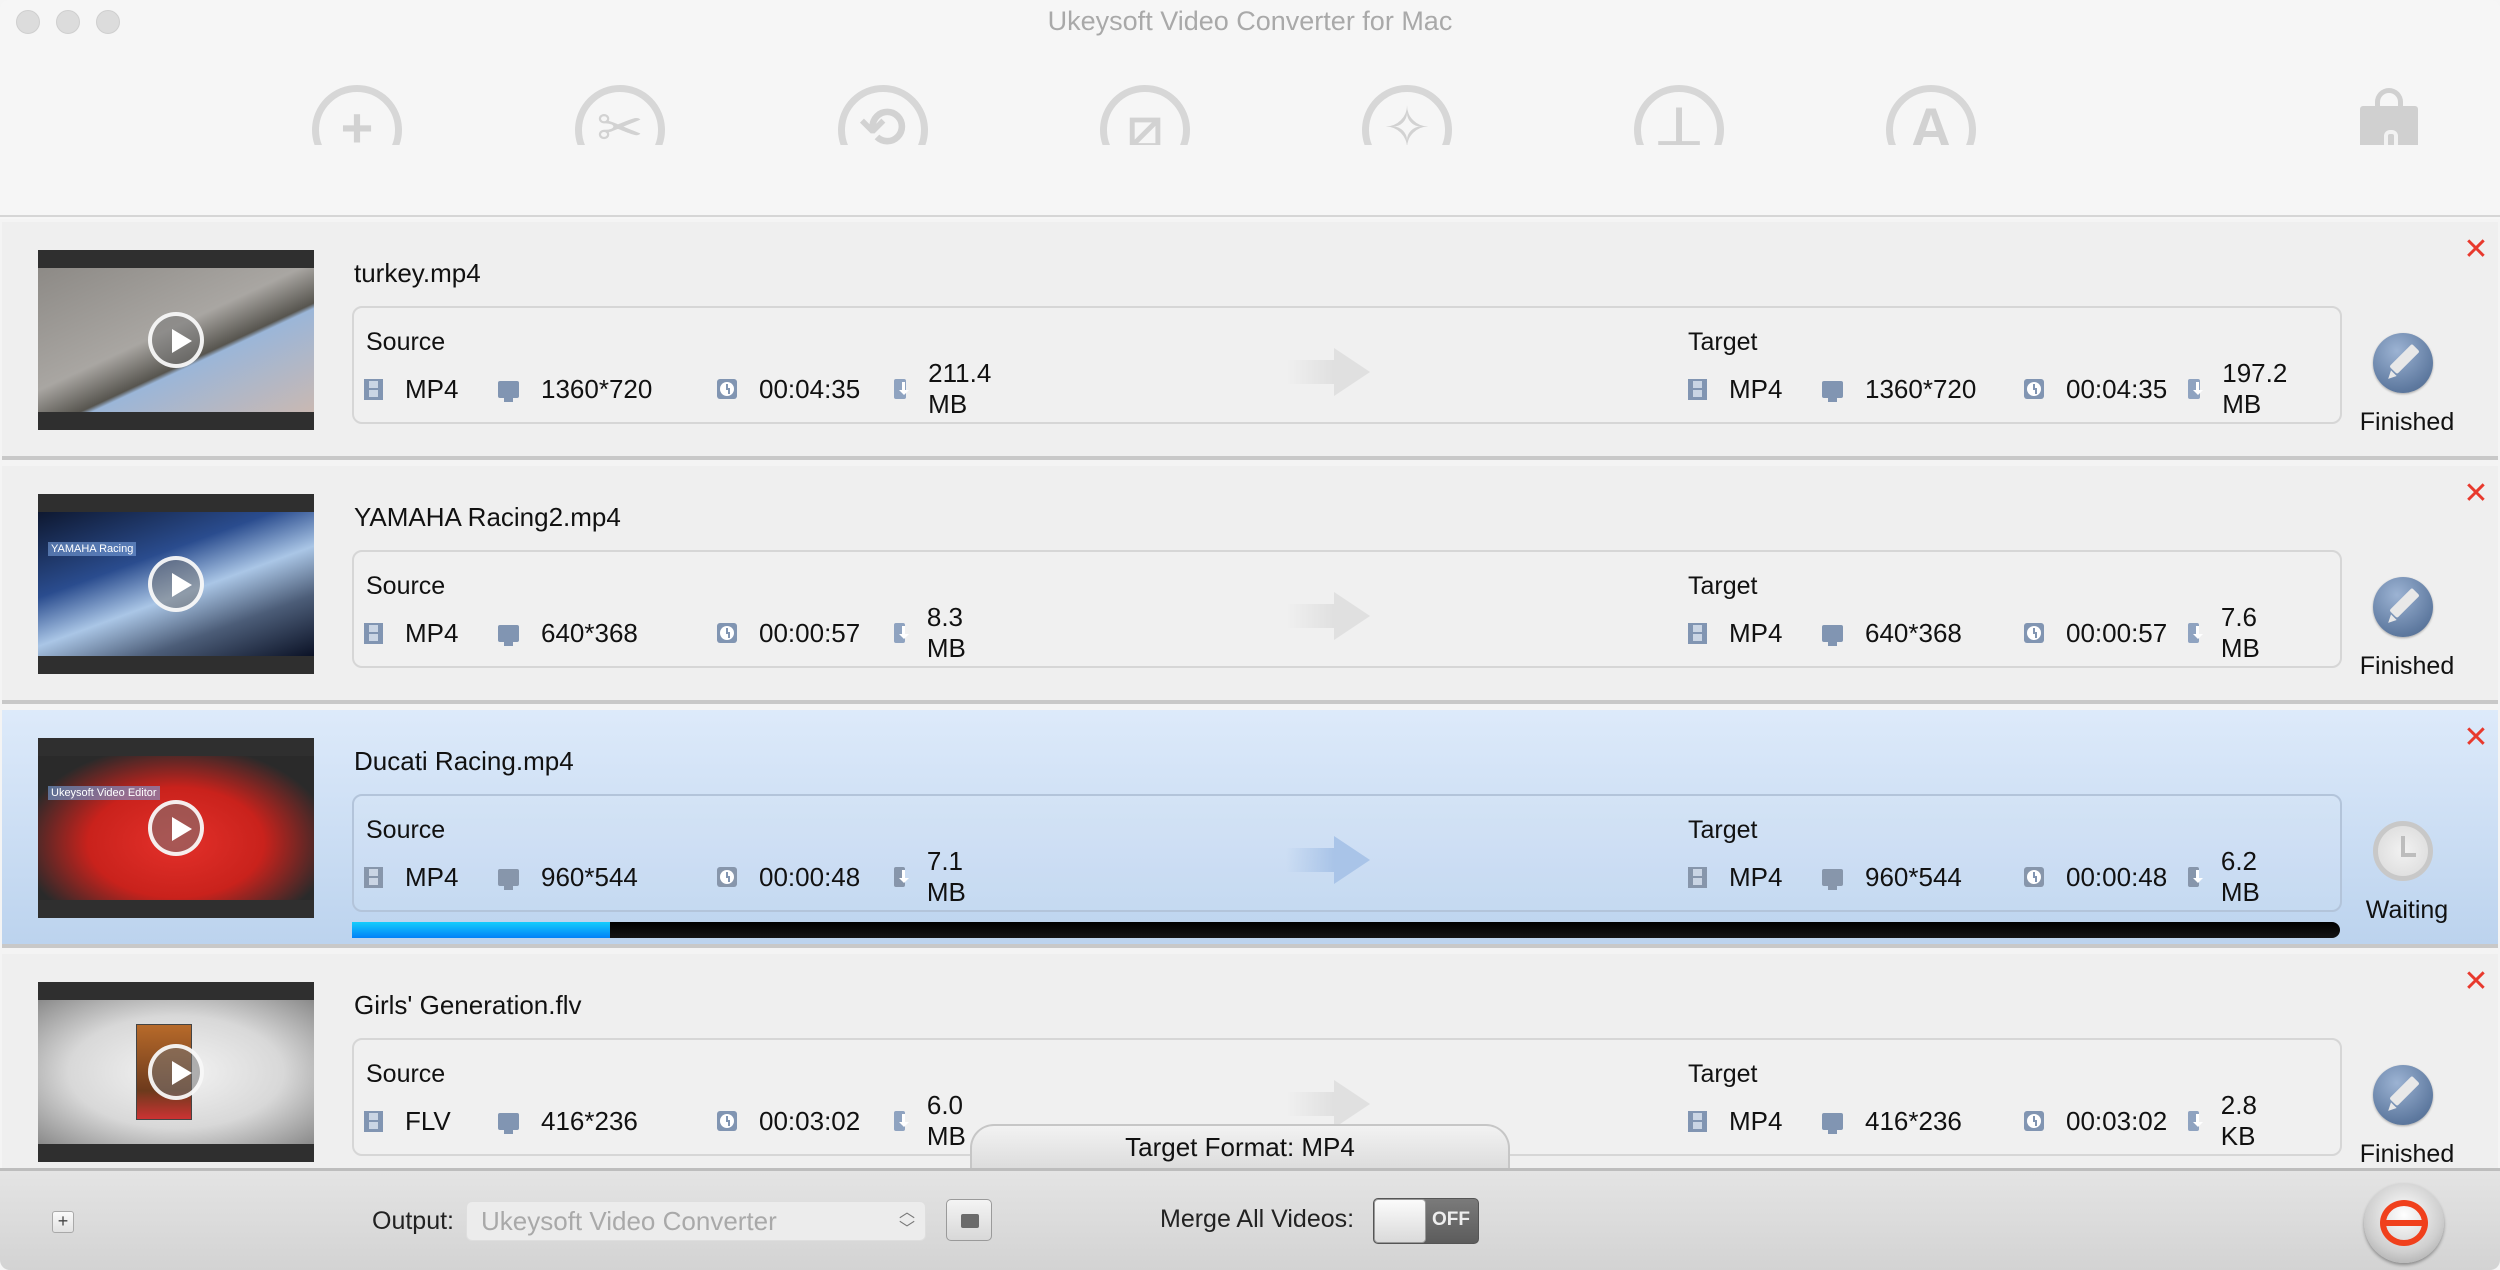 This screenshot has width=2500, height=1270. Describe the element at coordinates (2403, 851) in the screenshot. I see `clock-wait-icon` at that location.